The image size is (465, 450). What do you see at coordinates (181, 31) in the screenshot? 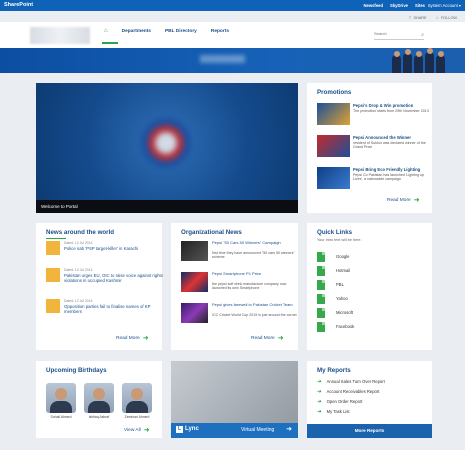
I see `nav-pbl-directory: PBL Directory` at bounding box center [181, 31].